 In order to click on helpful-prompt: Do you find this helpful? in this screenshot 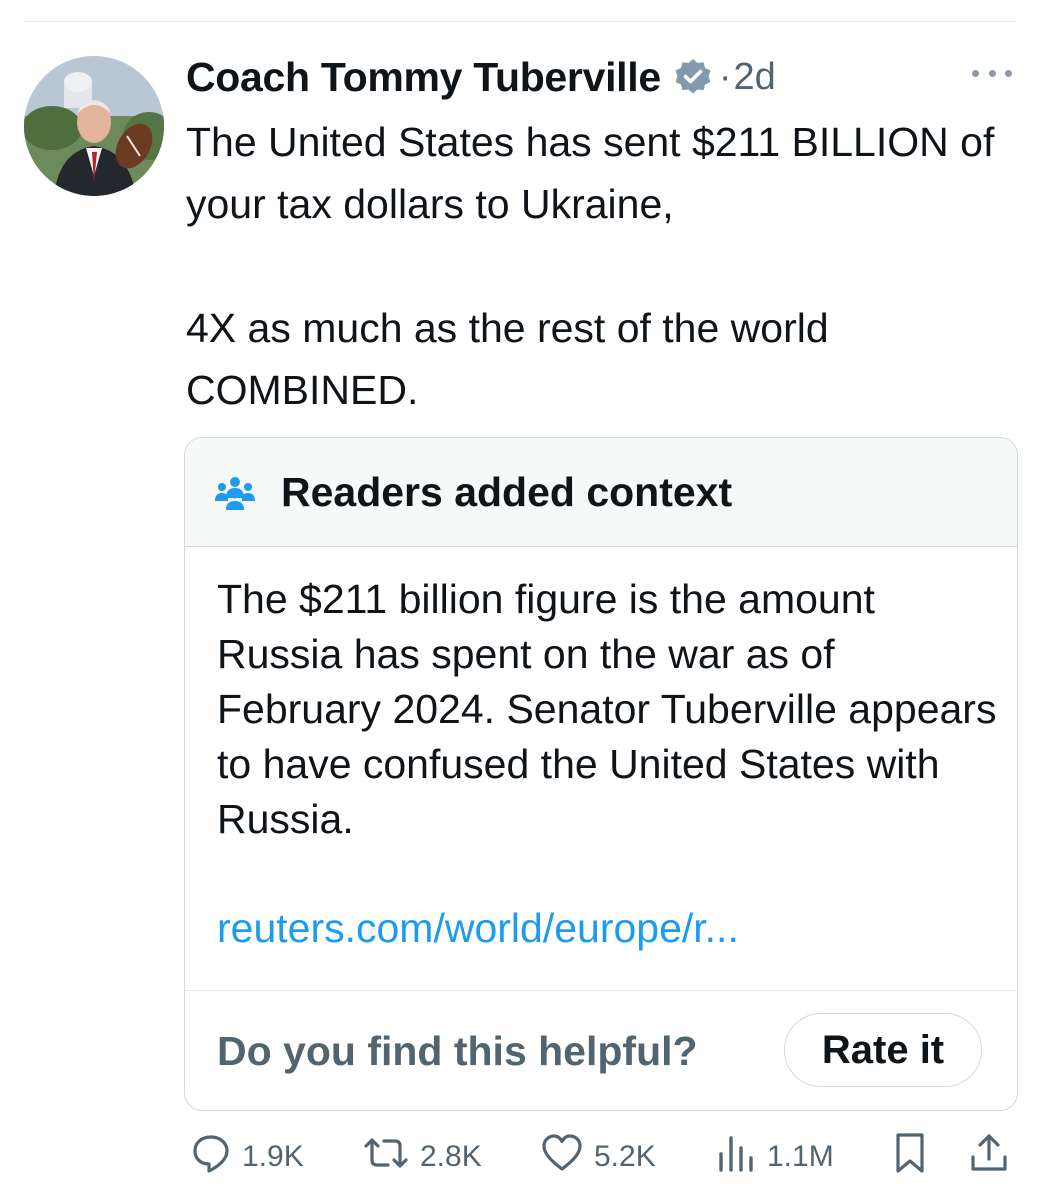, I will do `click(457, 1051)`.